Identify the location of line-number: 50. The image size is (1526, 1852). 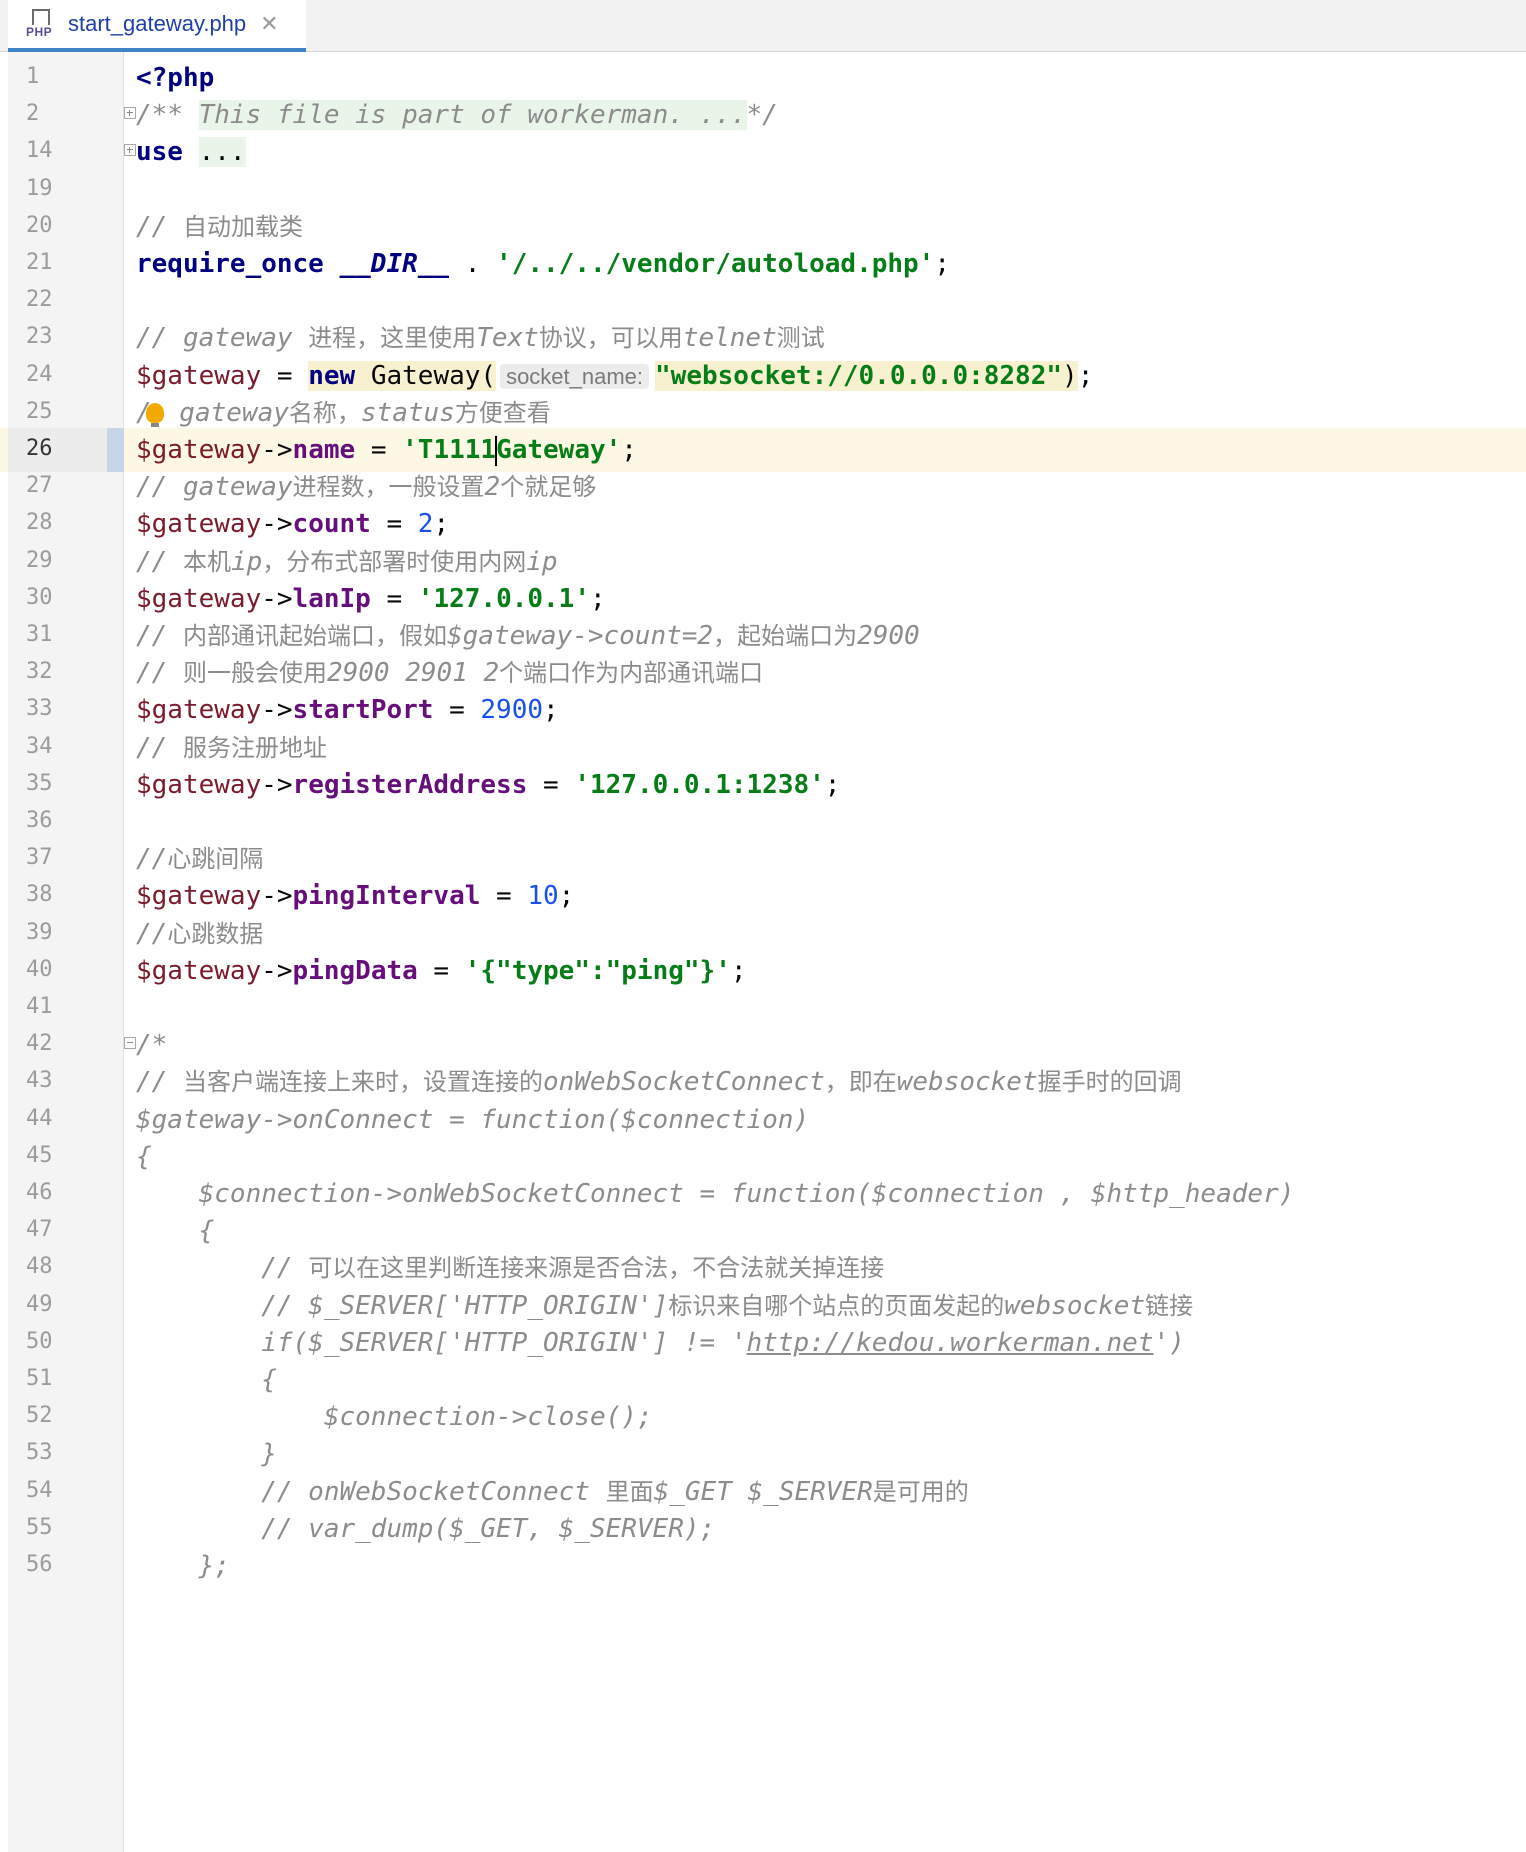
(39, 1341).